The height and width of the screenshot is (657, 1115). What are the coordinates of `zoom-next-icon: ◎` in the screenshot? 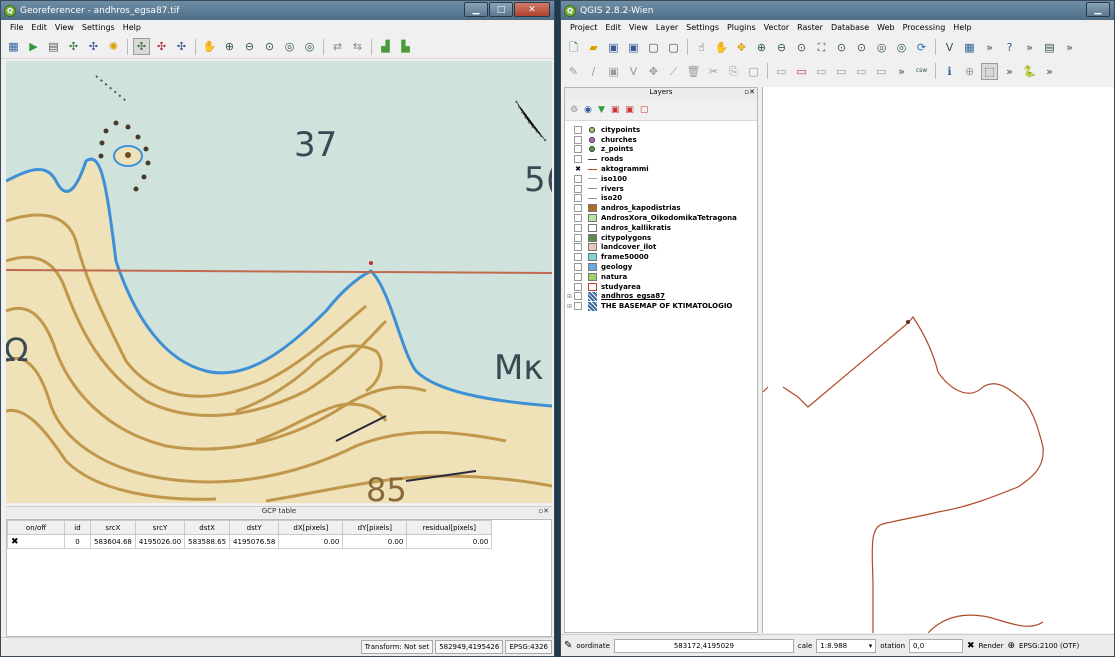 It's located at (901, 47).